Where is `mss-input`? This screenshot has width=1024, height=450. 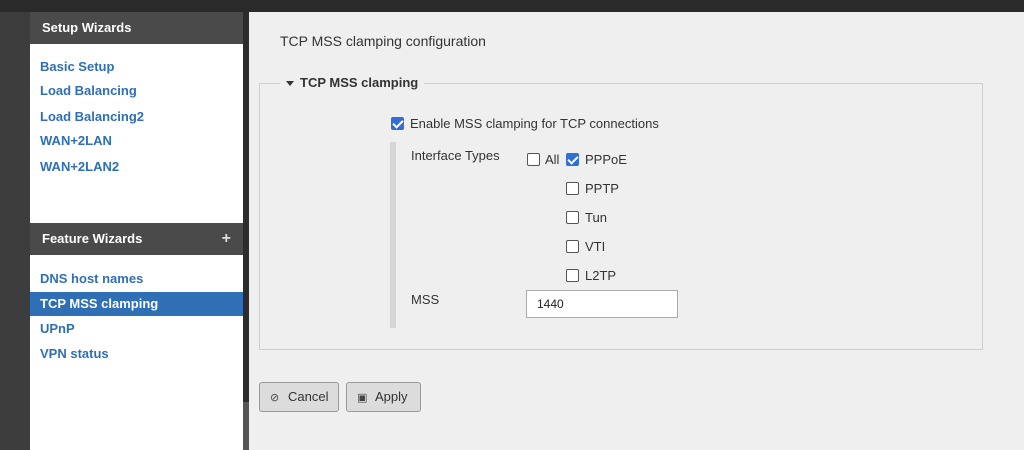
mss-input is located at coordinates (602, 304).